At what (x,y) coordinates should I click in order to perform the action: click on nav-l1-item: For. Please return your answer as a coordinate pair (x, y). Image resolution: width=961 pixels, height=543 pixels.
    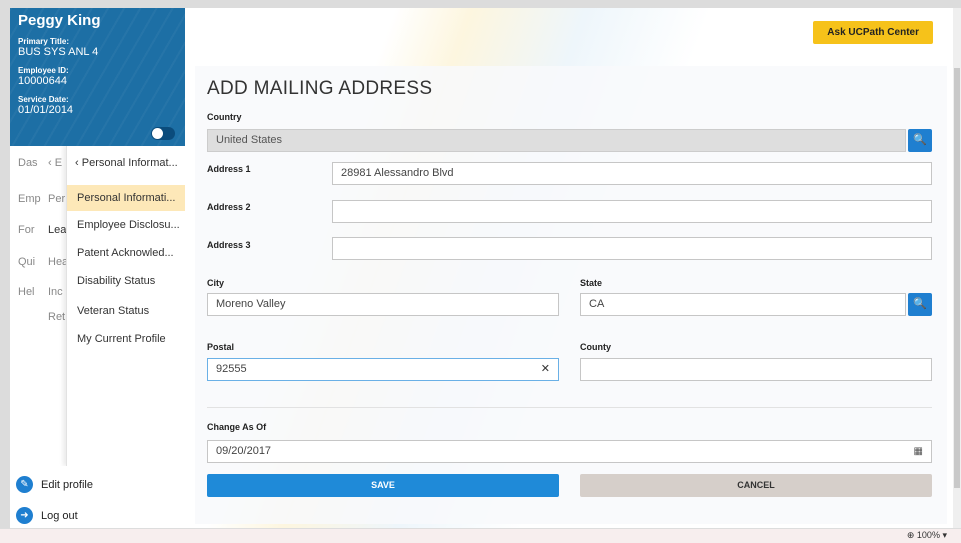
    Looking at the image, I should click on (30, 230).